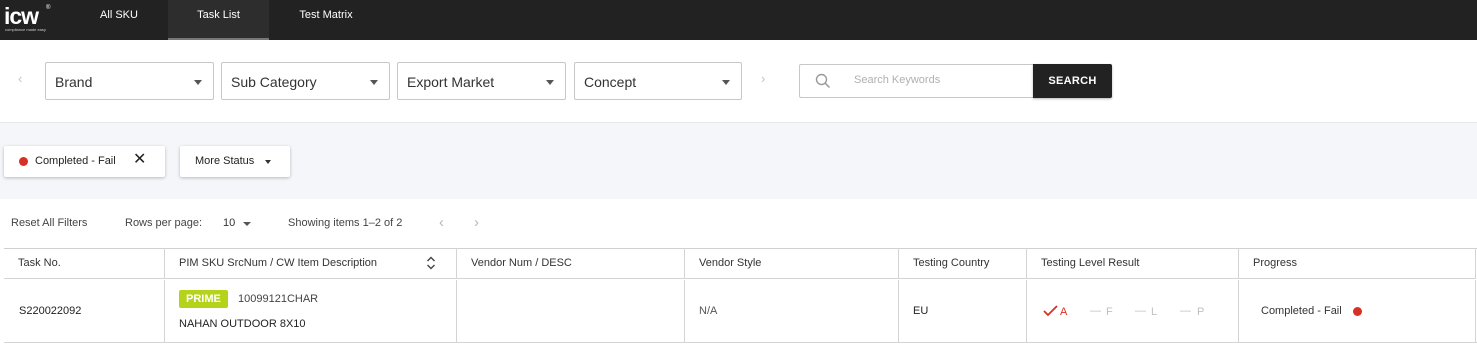 Image resolution: width=1477 pixels, height=346 pixels. What do you see at coordinates (139, 160) in the screenshot?
I see `close-icon: ✕` at bounding box center [139, 160].